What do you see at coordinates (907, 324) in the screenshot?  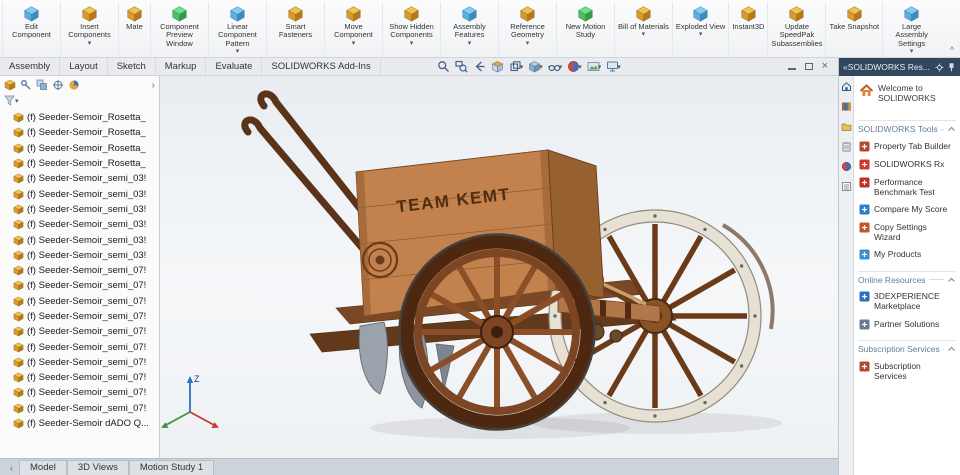 I see `task-pane-item: Partner Solutions` at bounding box center [907, 324].